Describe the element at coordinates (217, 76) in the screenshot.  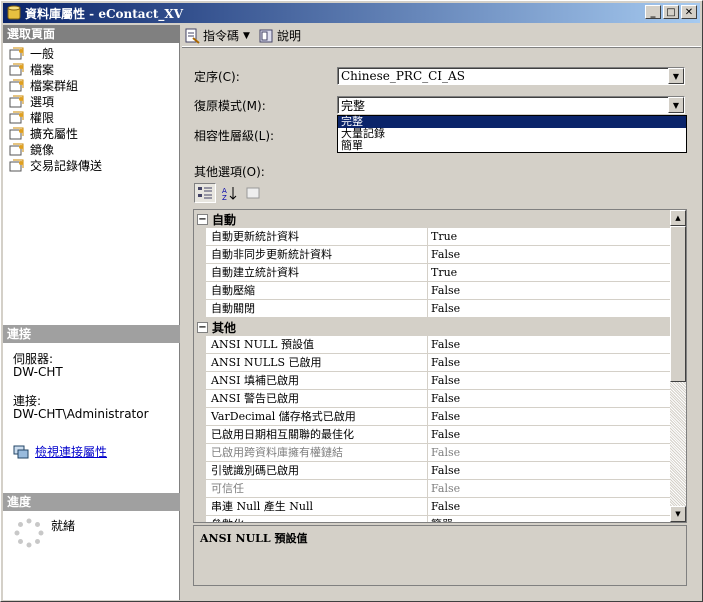
I see `collation-label: 定序(C):` at that location.